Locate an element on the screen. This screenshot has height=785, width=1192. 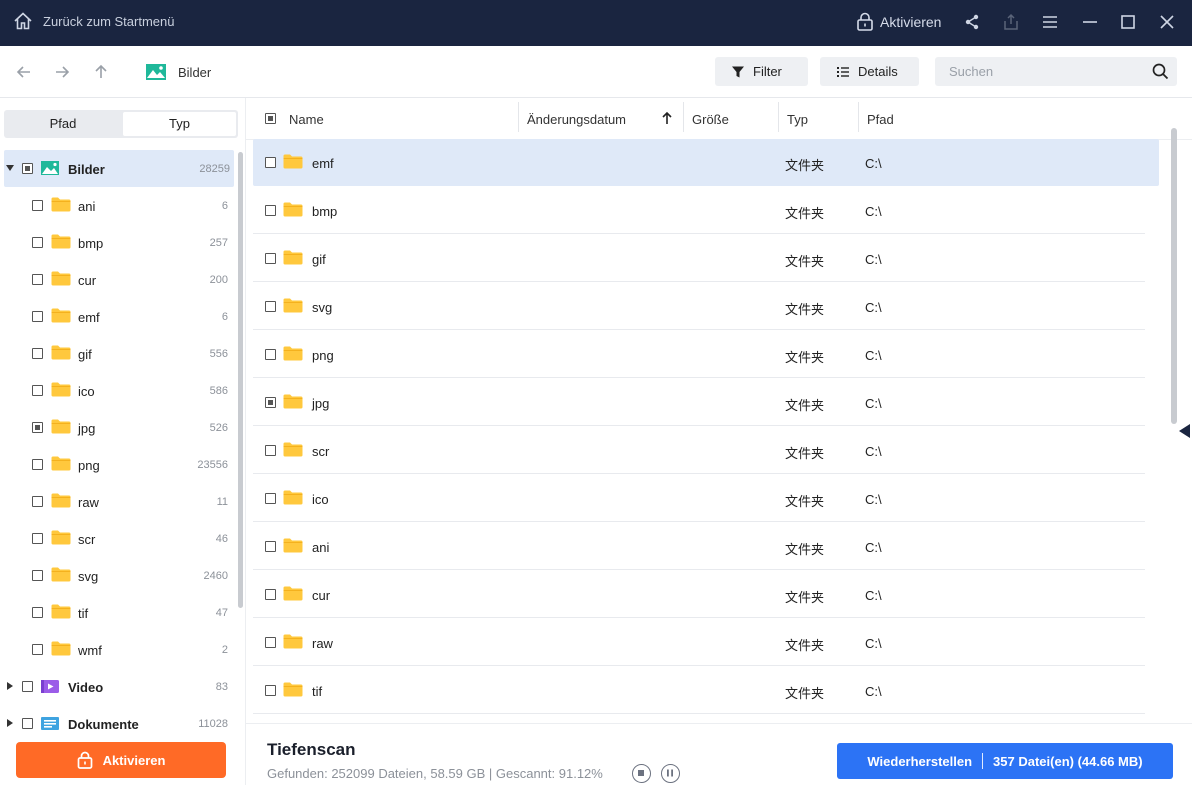
search-icon is located at coordinates (1160, 71).